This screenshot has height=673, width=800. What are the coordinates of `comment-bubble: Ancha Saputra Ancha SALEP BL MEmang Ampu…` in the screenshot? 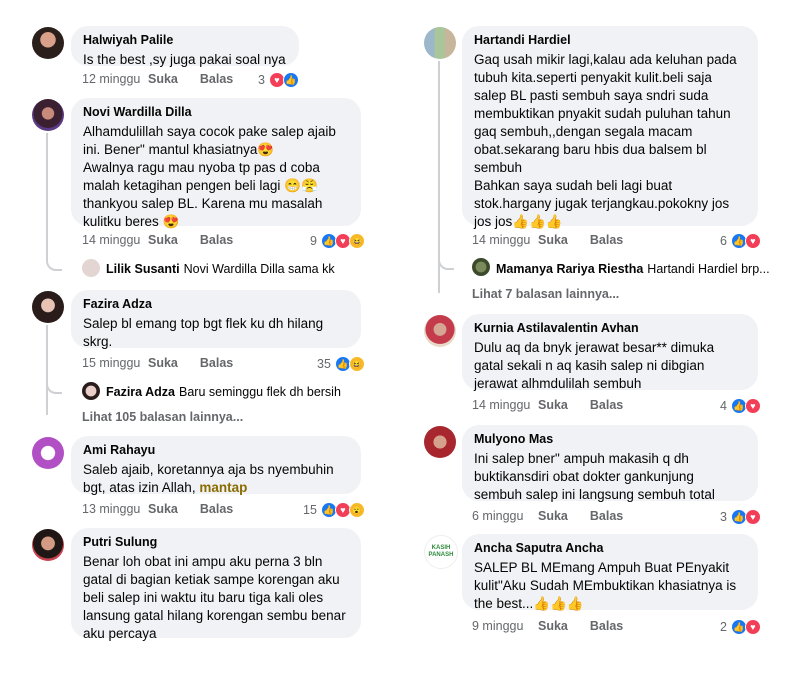 It's located at (610, 572).